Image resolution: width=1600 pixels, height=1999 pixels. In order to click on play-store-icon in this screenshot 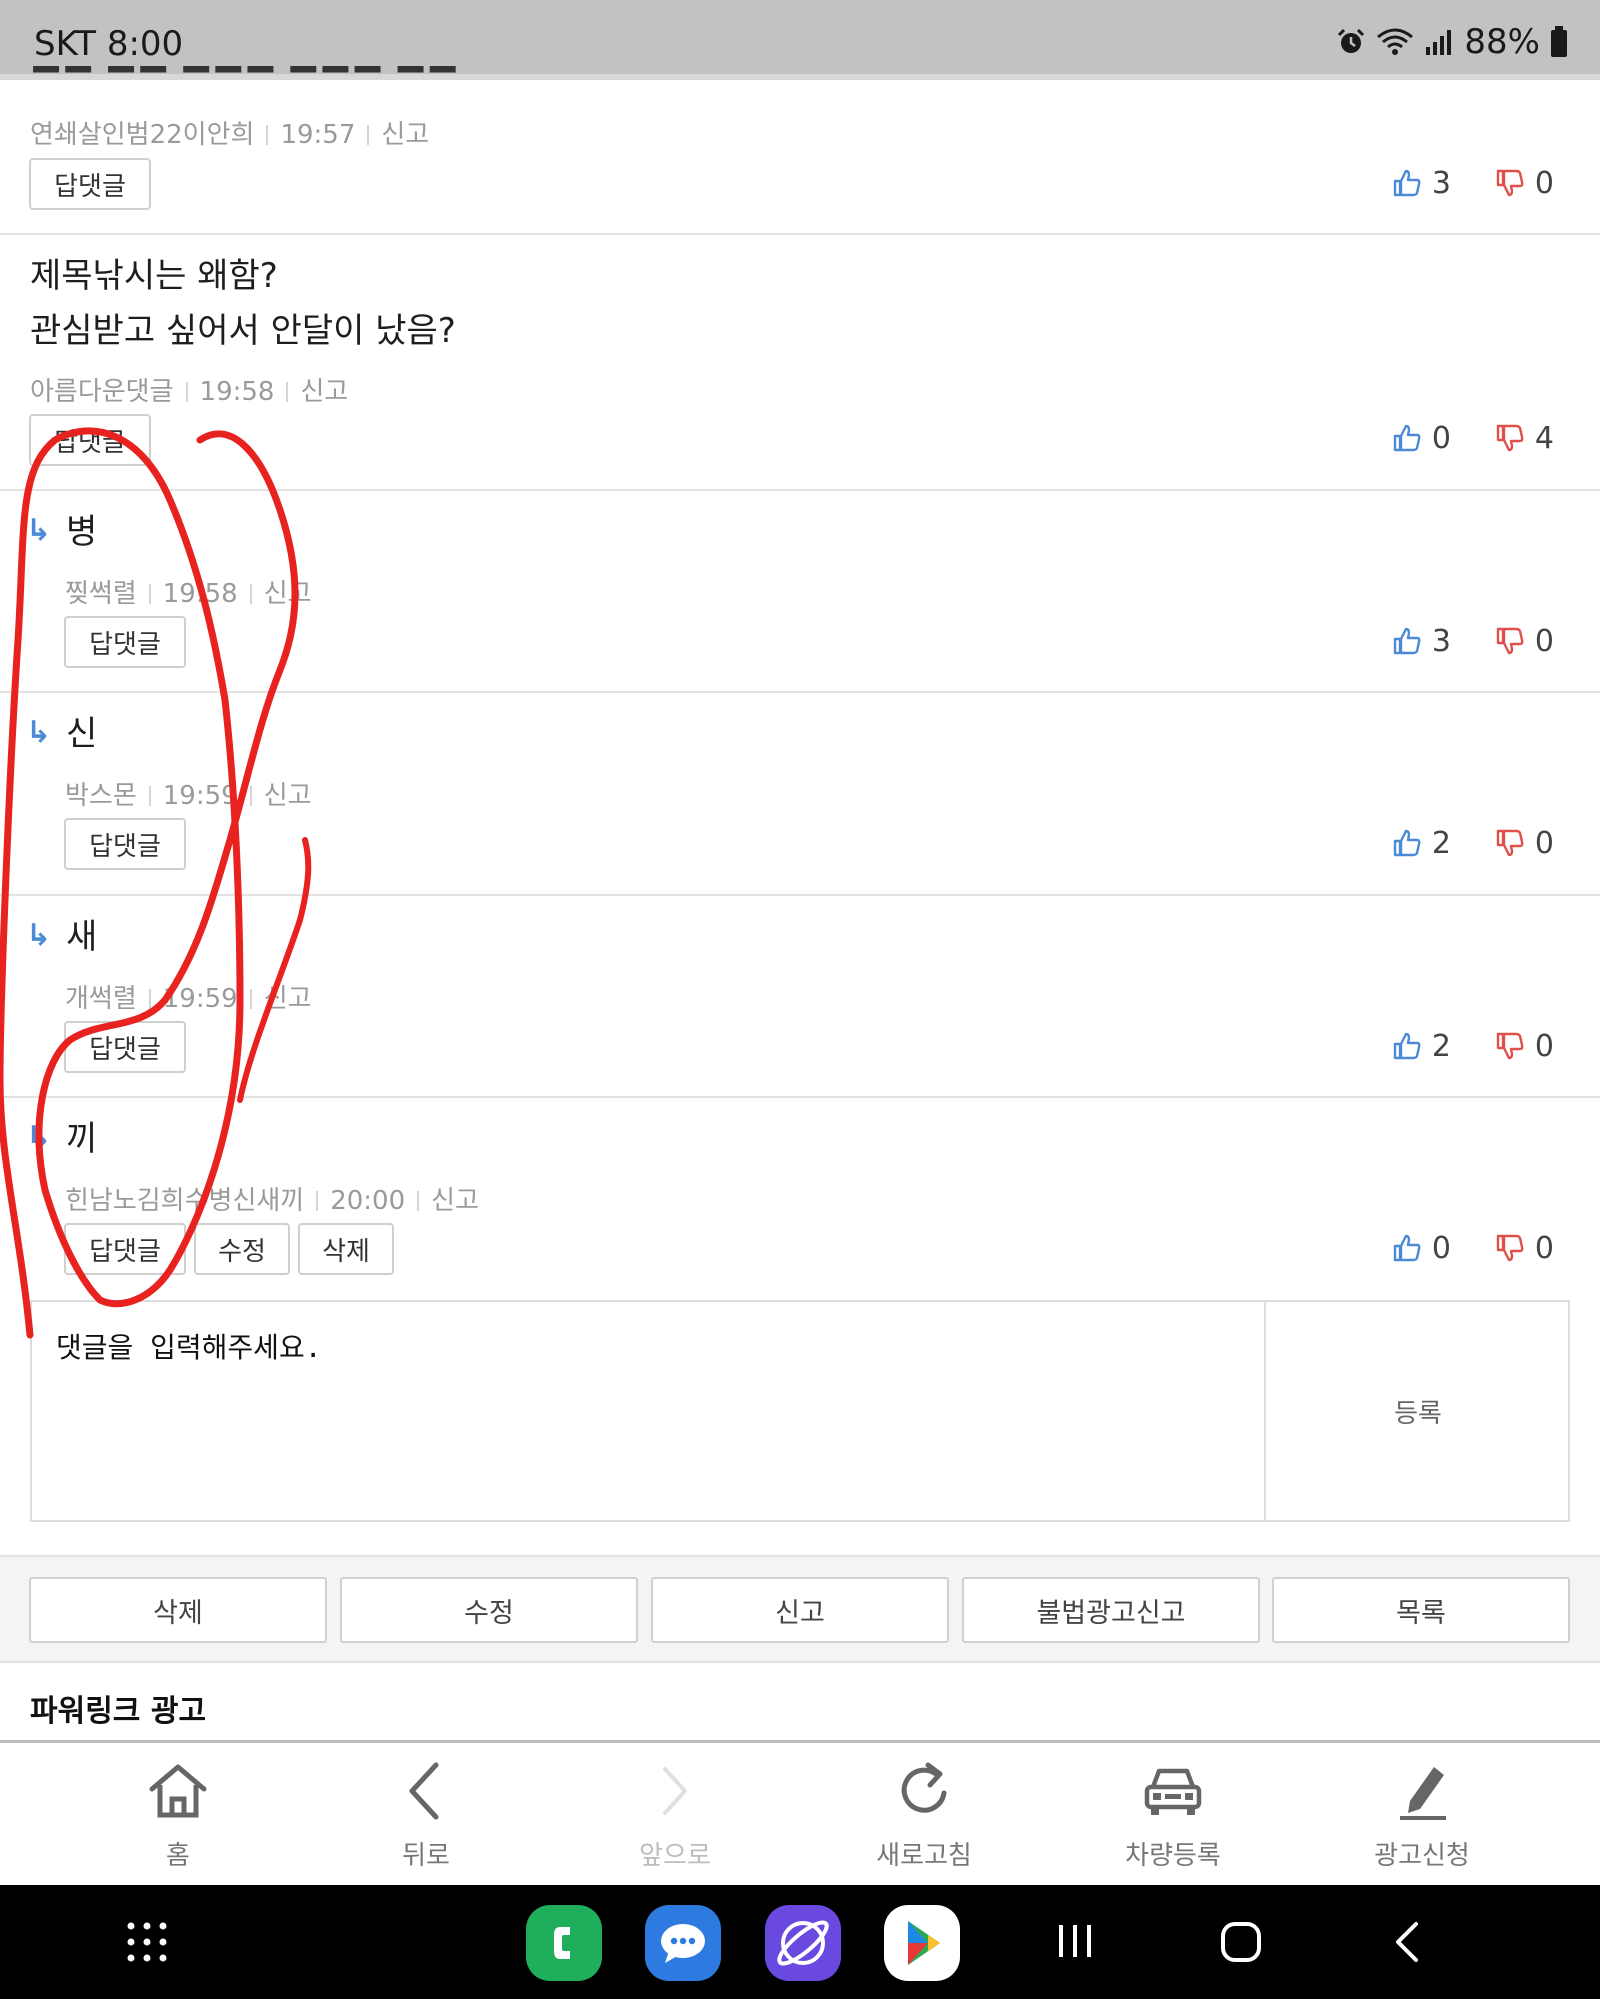, I will do `click(922, 1943)`.